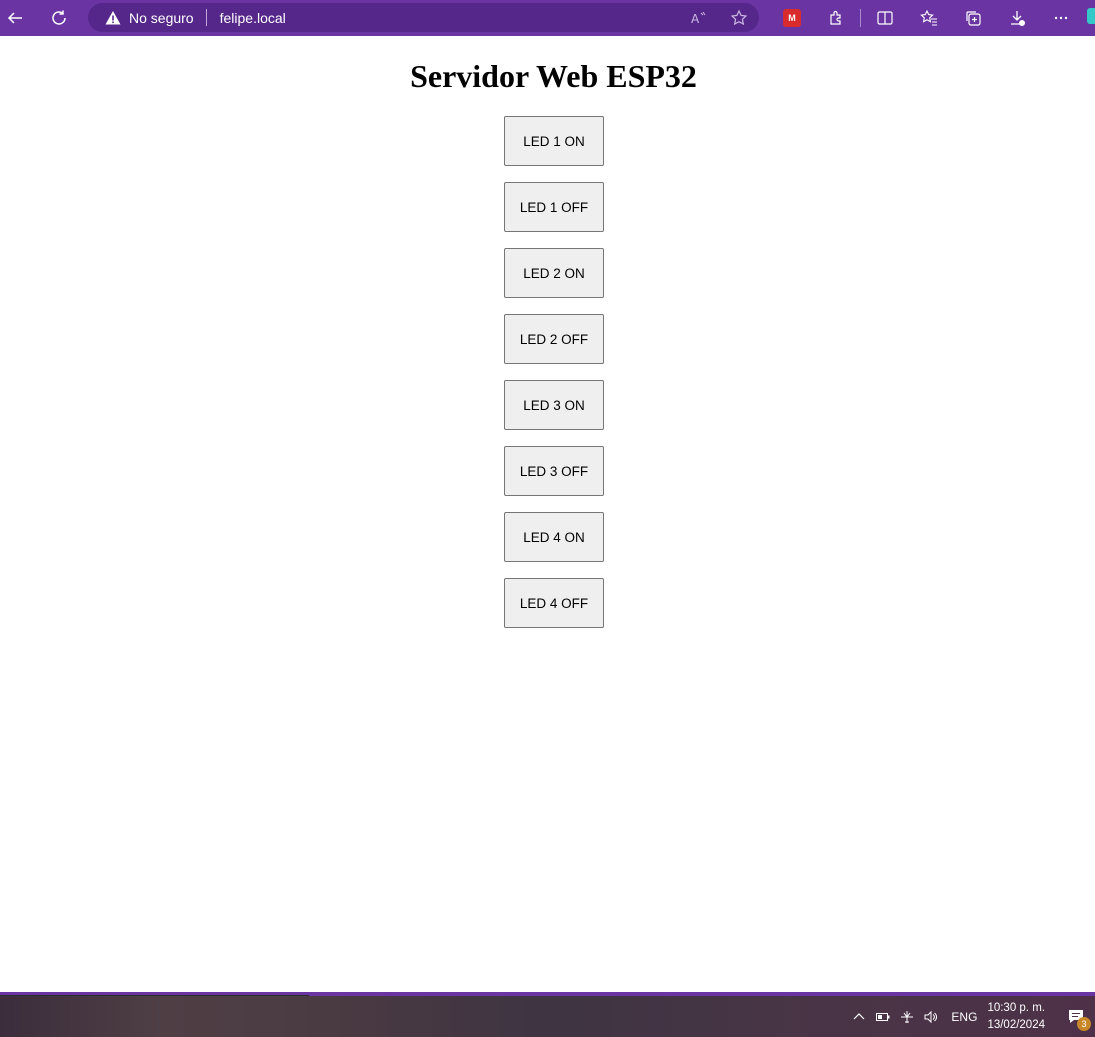  I want to click on notification-count-badge: 3, so click(1084, 1024).